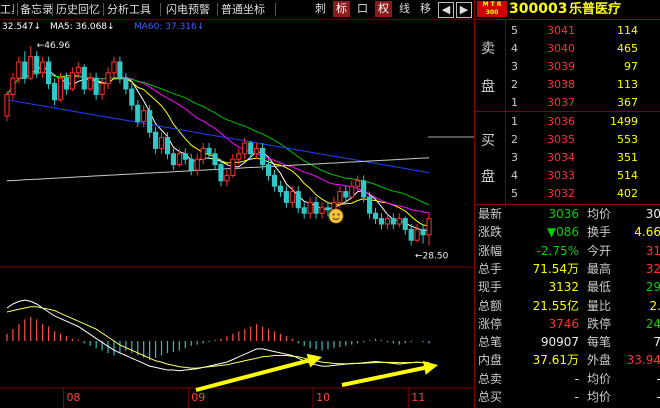  I want to click on buy-order-row: 1 3036 1499, so click(567, 121).